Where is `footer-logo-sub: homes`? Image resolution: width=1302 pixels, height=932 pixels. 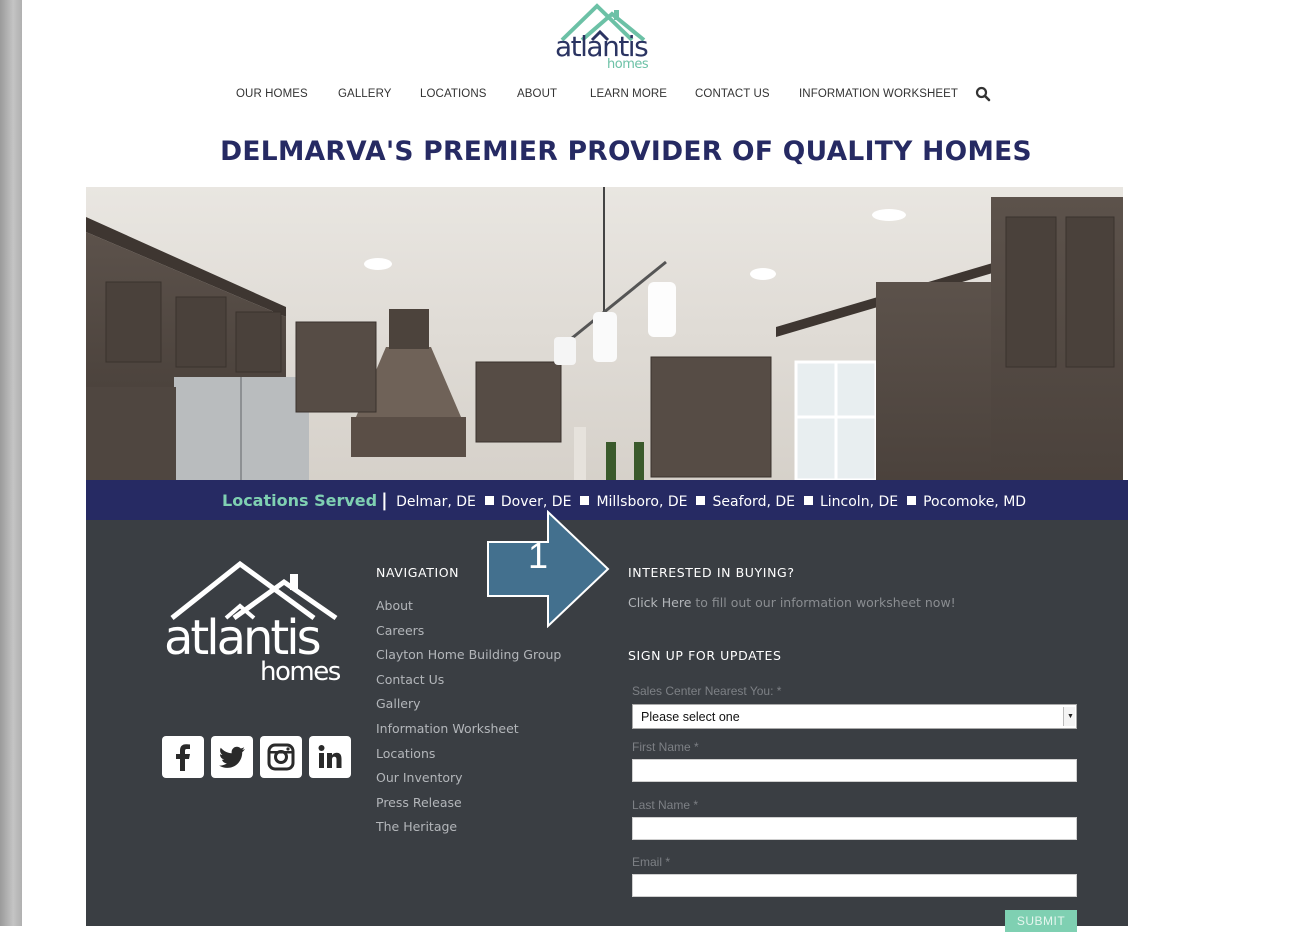 footer-logo-sub: homes is located at coordinates (300, 672).